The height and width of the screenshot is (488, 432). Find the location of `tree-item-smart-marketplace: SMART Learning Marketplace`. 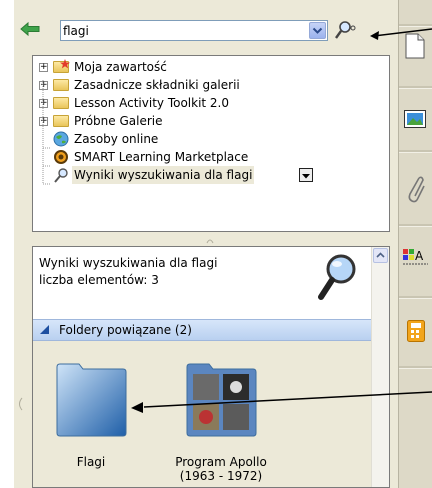

tree-item-smart-marketplace: SMART Learning Marketplace is located at coordinates (193, 157).